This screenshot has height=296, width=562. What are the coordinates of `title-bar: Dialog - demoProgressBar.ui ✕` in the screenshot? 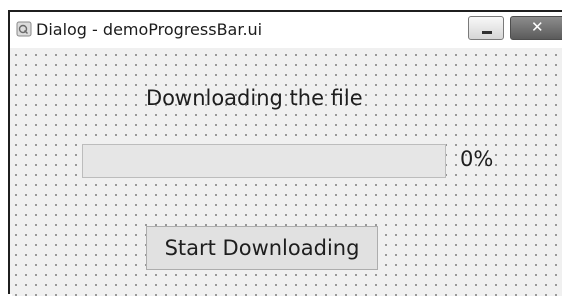 It's located at (286, 30).